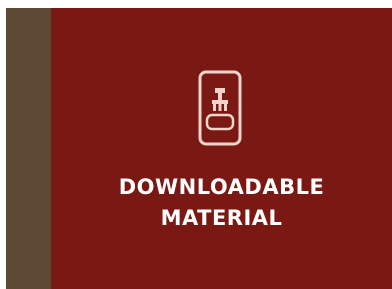 The height and width of the screenshot is (289, 392). I want to click on card-title-line-1: DOWNLOADABLE, so click(221, 187).